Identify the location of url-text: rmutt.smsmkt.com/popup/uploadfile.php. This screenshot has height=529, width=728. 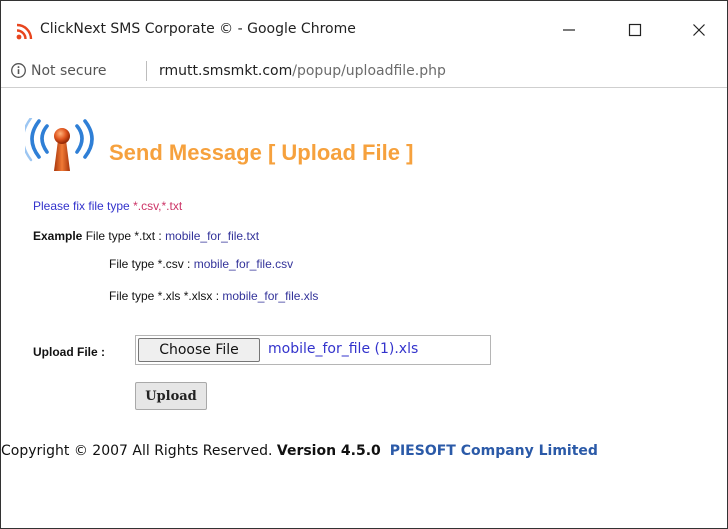
(302, 71).